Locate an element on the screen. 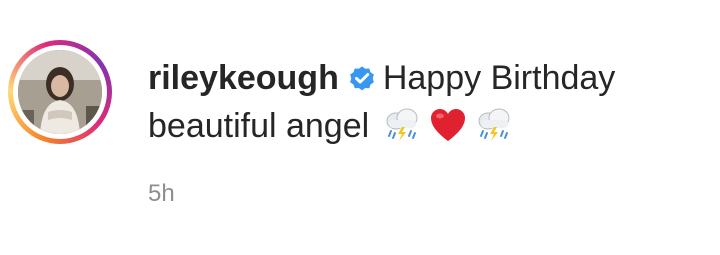 The width and height of the screenshot is (720, 255). red-heart-icon is located at coordinates (447, 125).